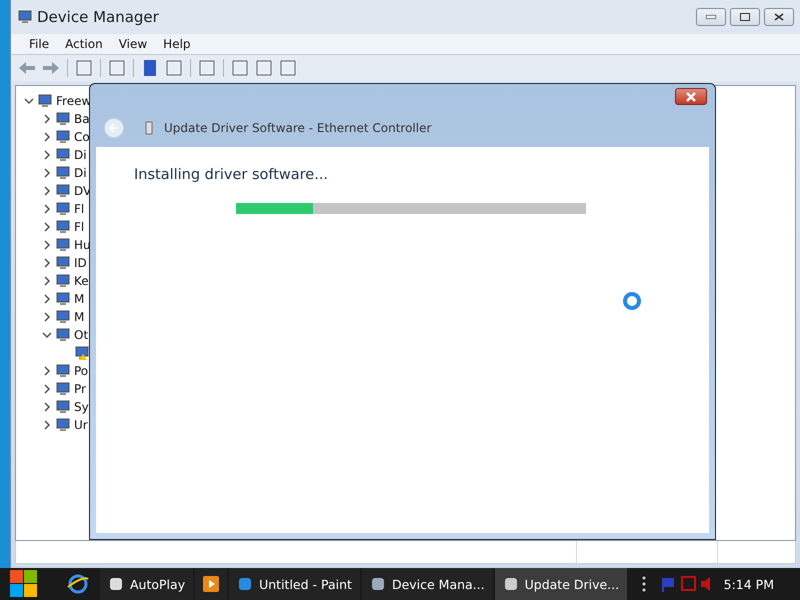 This screenshot has width=800, height=600. I want to click on tree-item: Po, so click(81, 371).